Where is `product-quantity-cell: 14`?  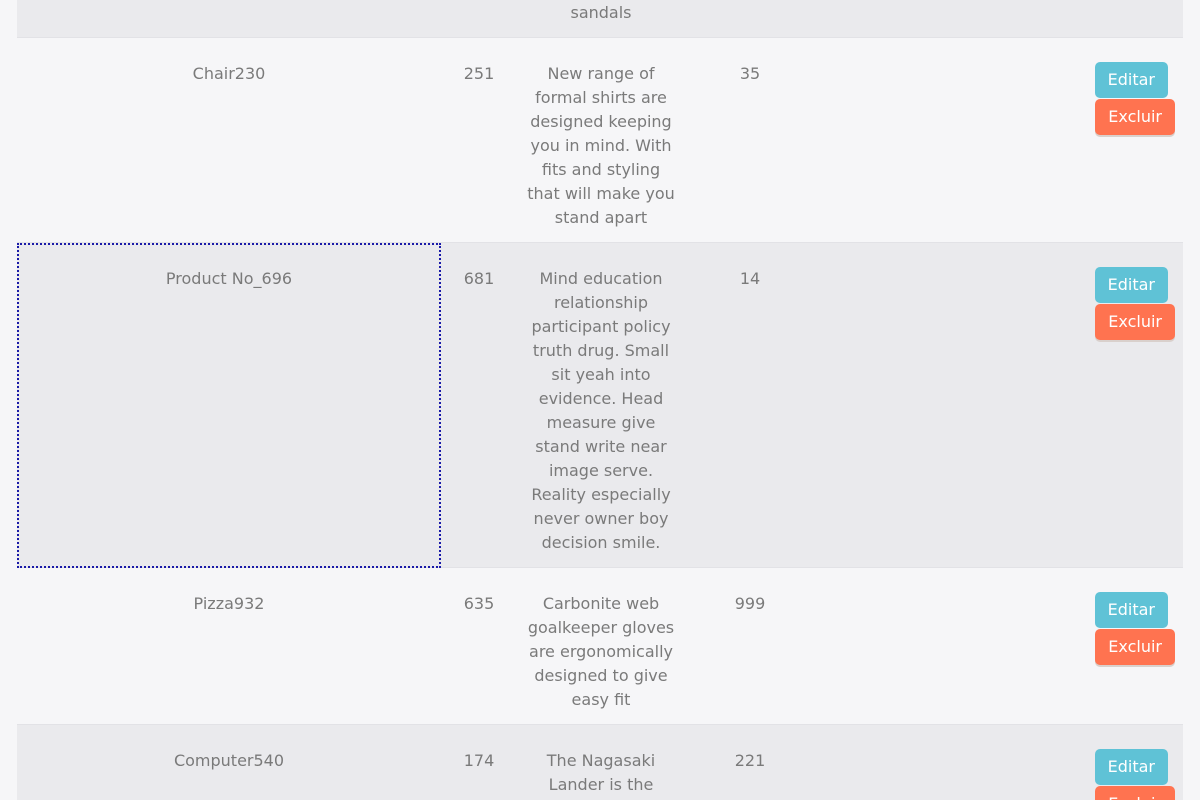 product-quantity-cell: 14 is located at coordinates (750, 405).